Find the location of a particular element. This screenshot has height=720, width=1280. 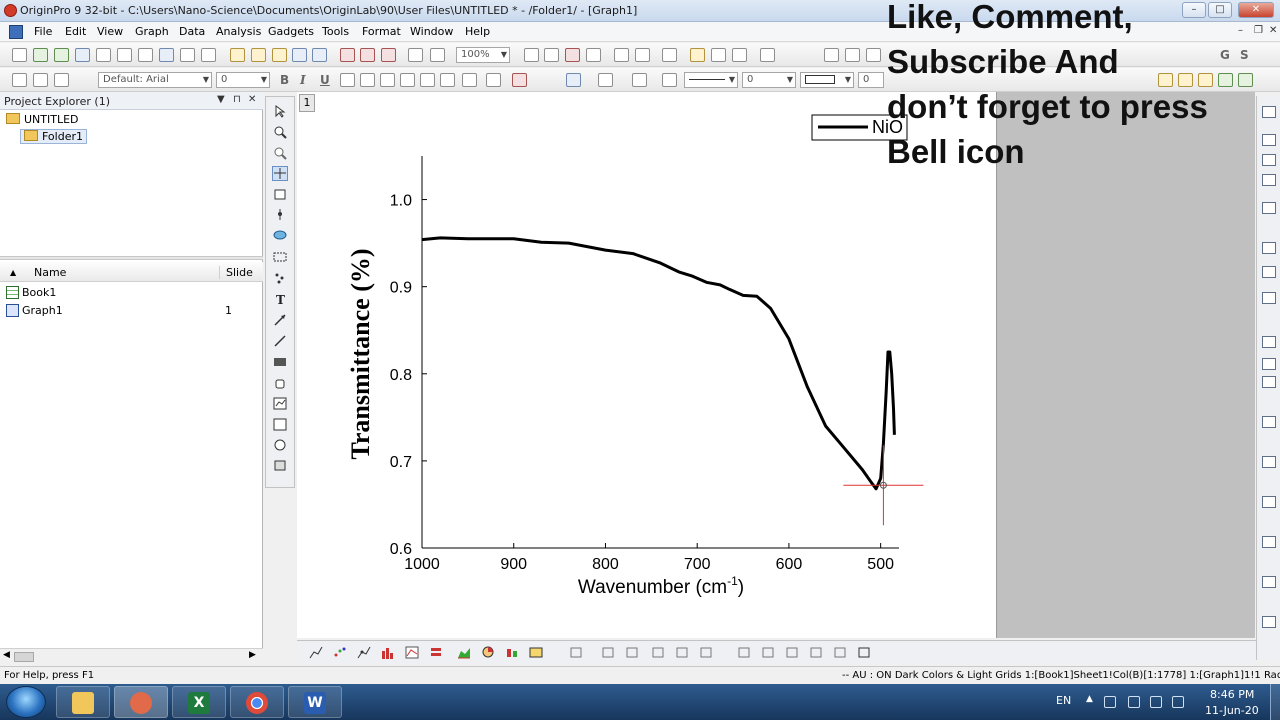

line-style-combo: ▼ is located at coordinates (711, 80).